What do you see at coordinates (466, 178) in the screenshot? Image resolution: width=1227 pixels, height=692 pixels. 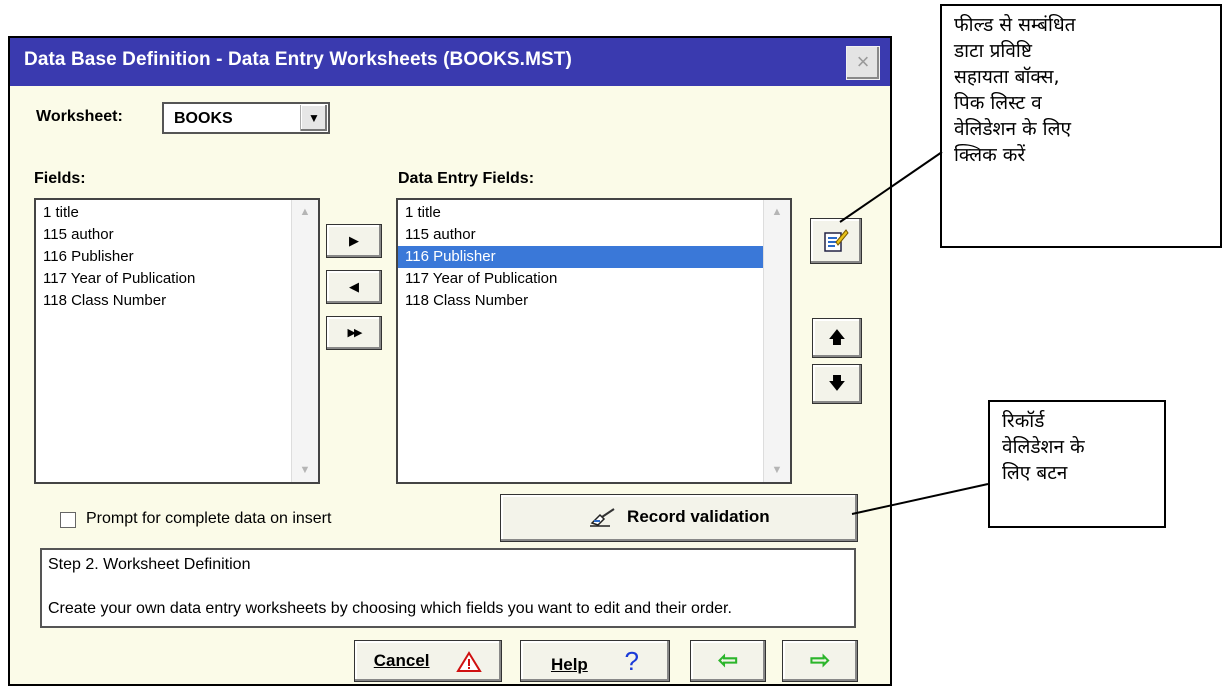 I see `data-entry-fields-label: Data Entry Fields:` at bounding box center [466, 178].